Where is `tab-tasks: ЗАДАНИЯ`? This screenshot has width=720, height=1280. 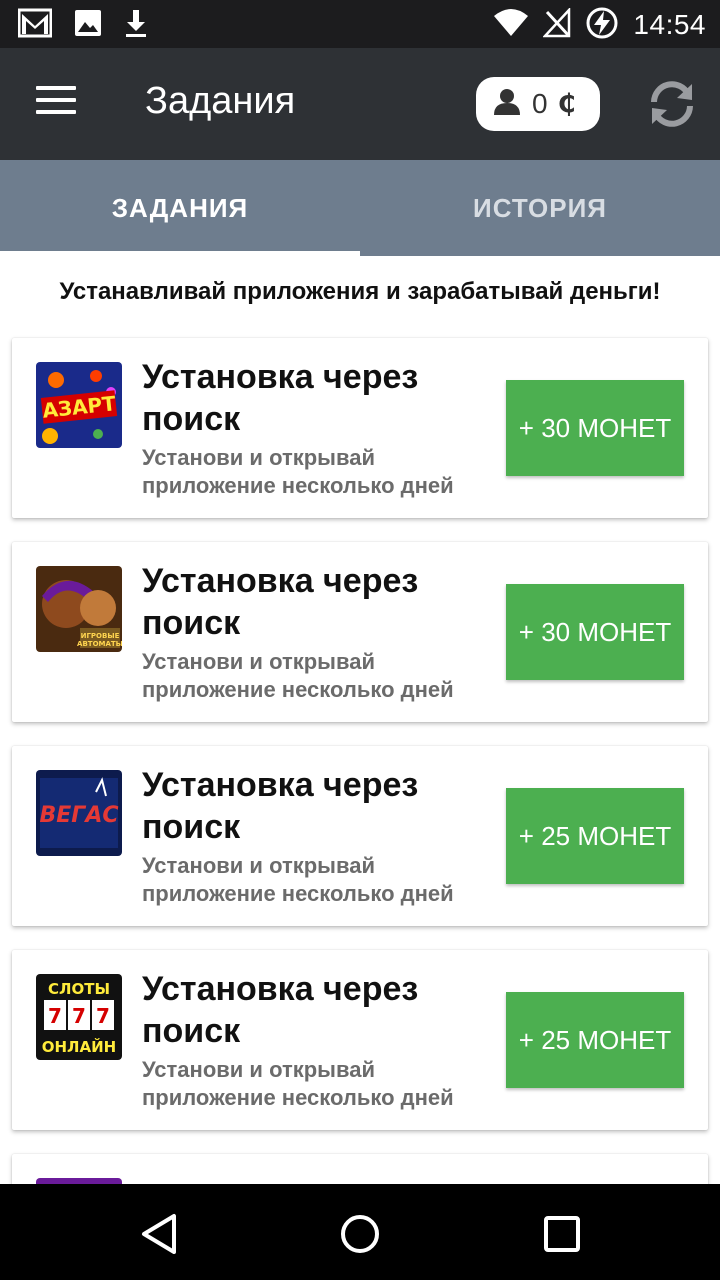
tab-tasks: ЗАДАНИЯ is located at coordinates (180, 208).